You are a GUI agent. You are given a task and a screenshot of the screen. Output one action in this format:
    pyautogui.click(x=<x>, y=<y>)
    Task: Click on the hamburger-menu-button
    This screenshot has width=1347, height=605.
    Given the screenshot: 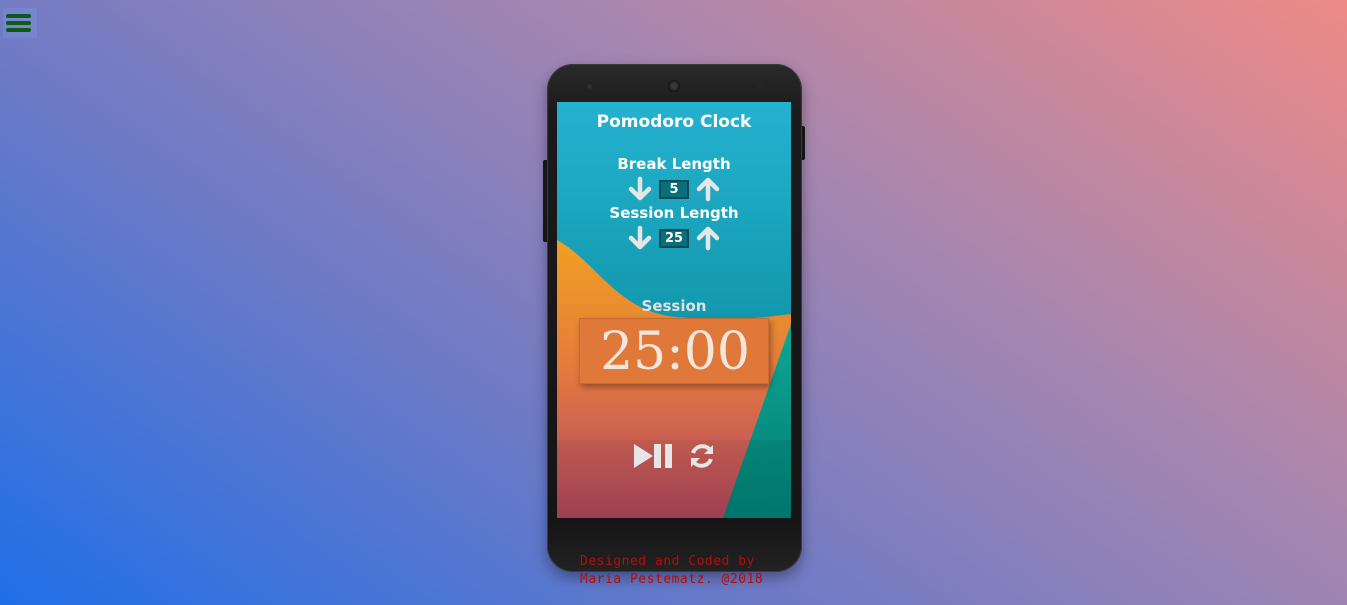 What is the action you would take?
    pyautogui.click(x=20, y=23)
    